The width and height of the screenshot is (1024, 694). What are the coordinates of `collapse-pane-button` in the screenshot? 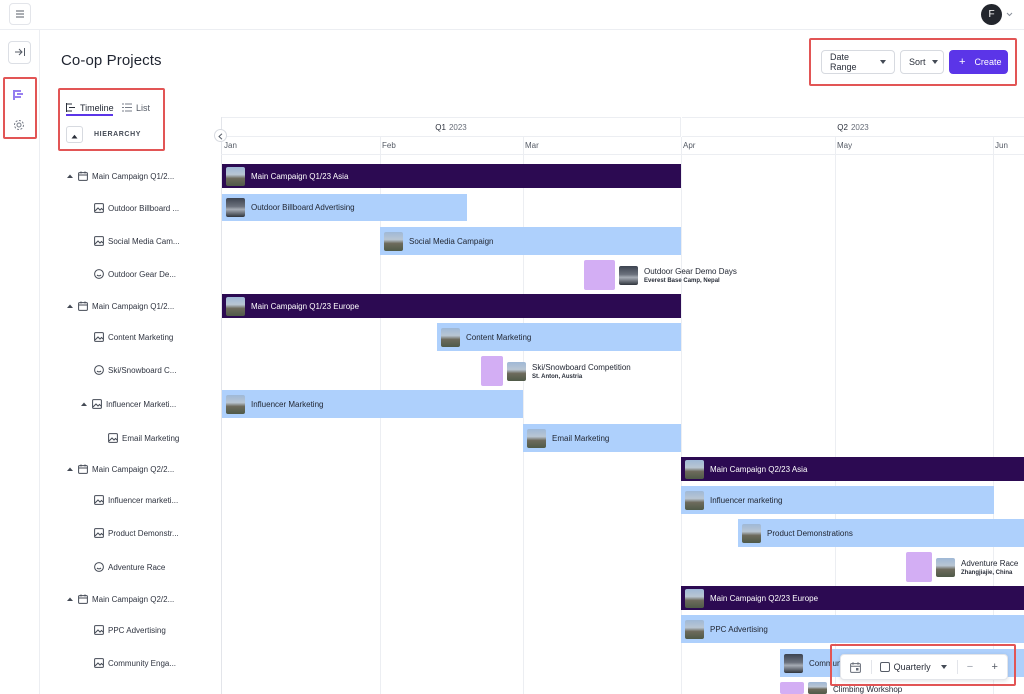 It's located at (220, 135).